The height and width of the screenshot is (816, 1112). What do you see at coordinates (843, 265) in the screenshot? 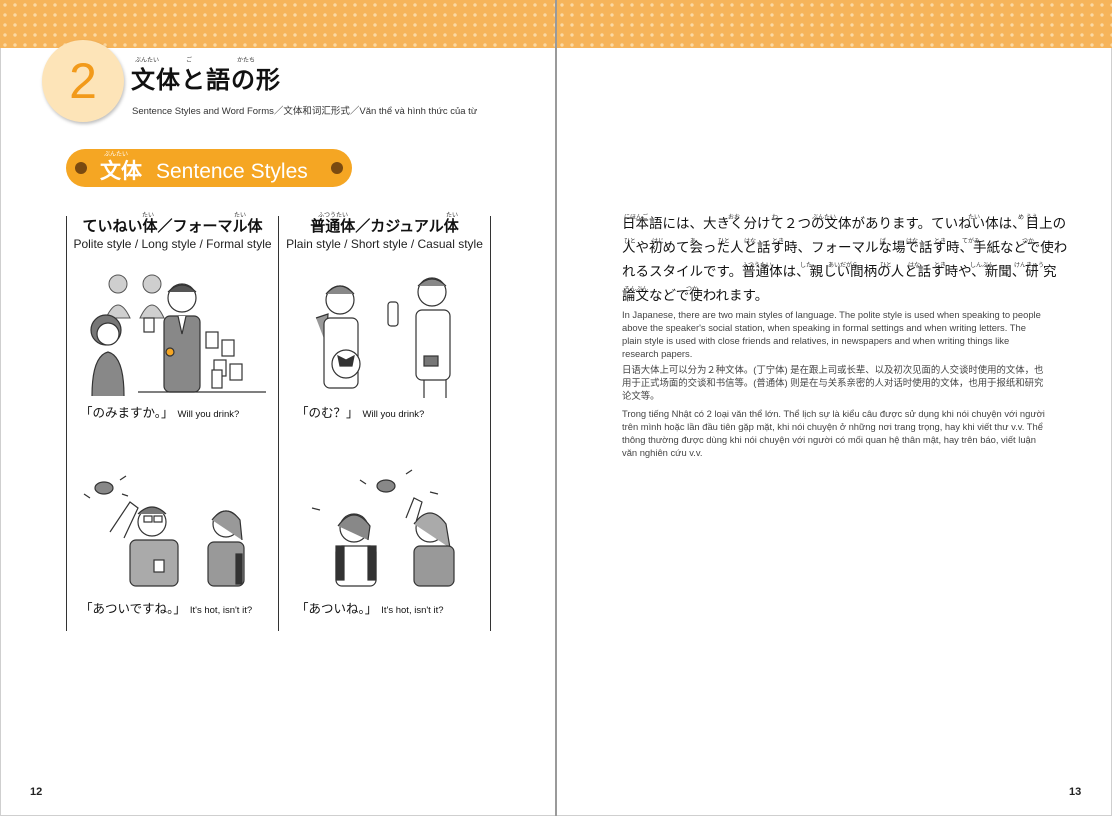
I see `ruby-3-3: あいだがら` at bounding box center [843, 265].